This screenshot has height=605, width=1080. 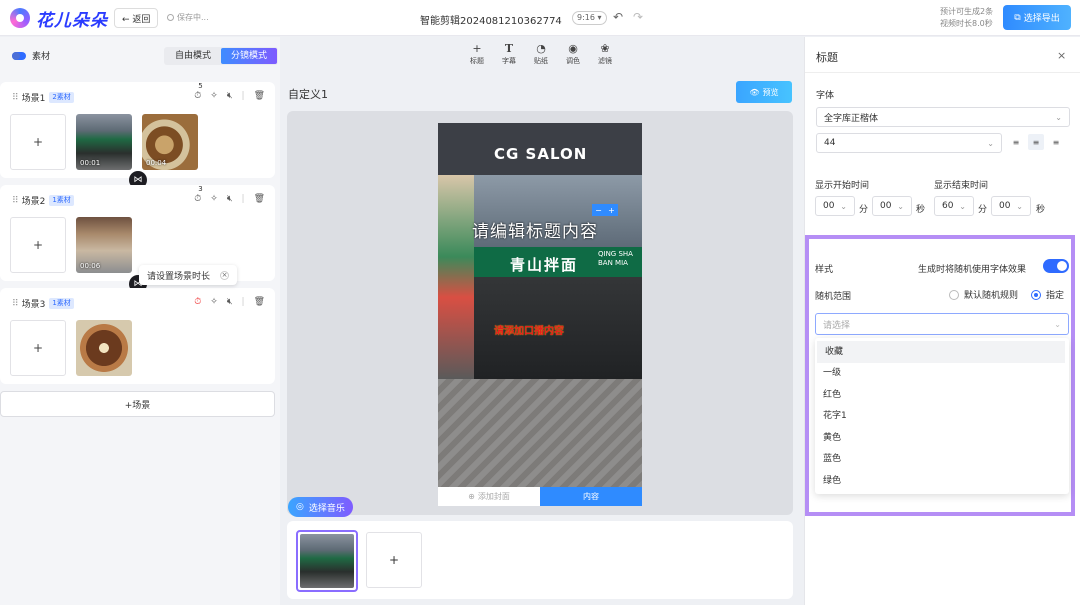 I want to click on material-switch, so click(x=19, y=55).